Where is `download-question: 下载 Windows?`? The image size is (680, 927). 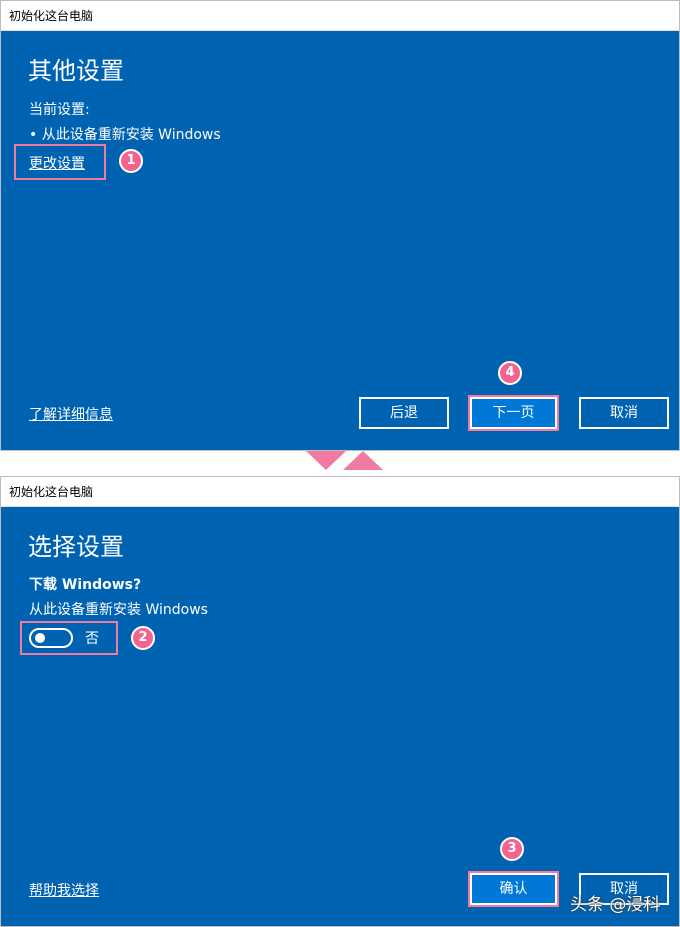 download-question: 下载 Windows? is located at coordinates (85, 585).